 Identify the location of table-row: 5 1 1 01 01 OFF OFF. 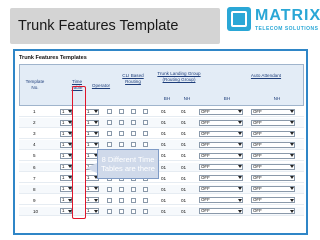
(161, 156).